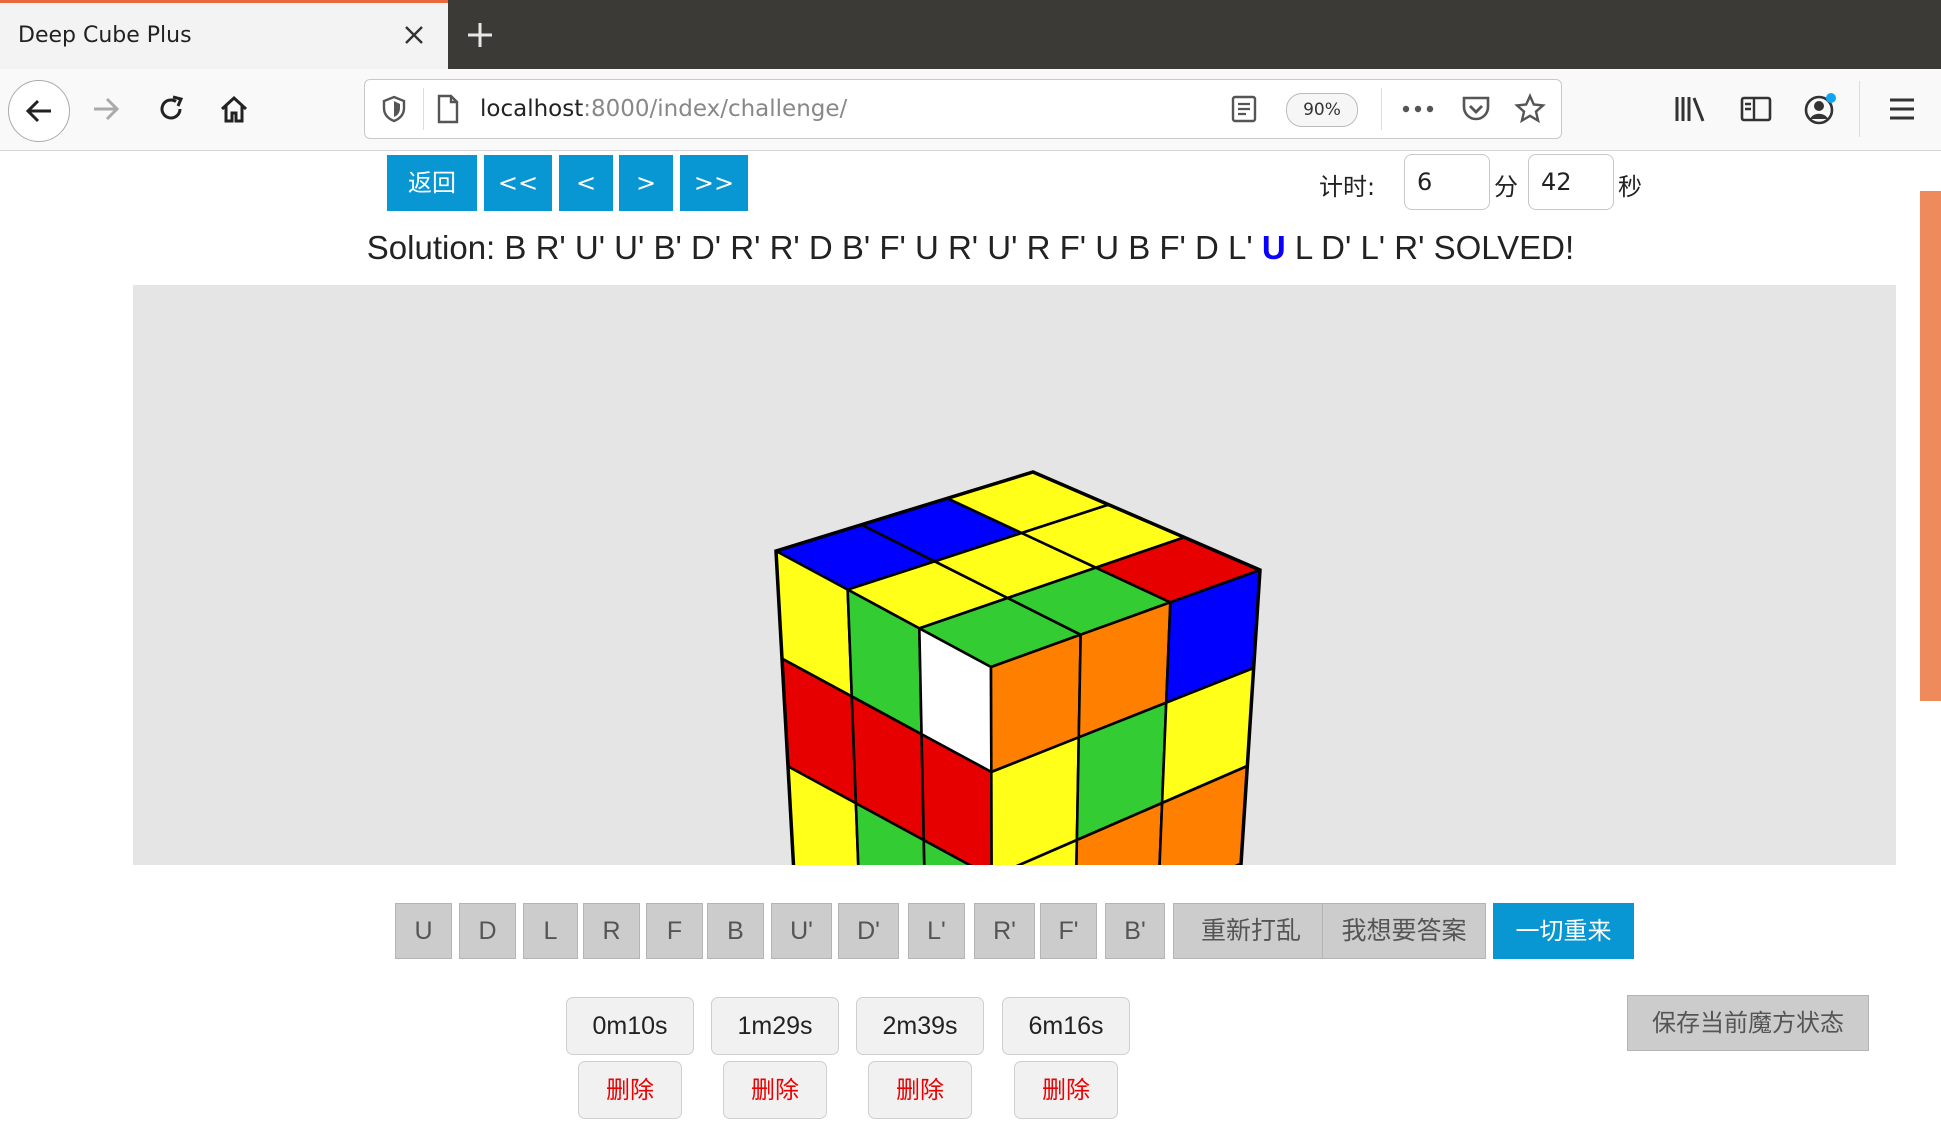 This screenshot has height=1132, width=1941. I want to click on account-icon, so click(1820, 109).